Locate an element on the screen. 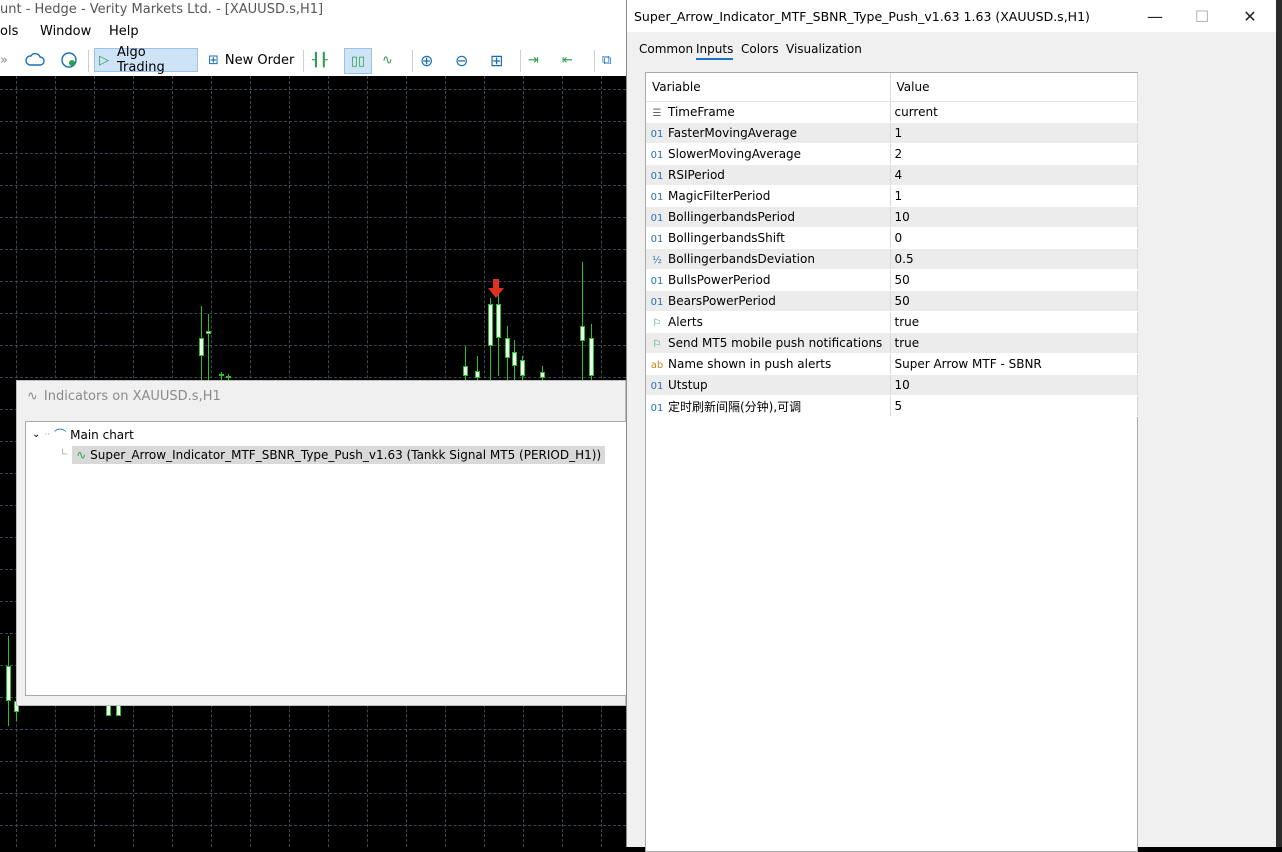 This screenshot has height=852, width=1282. variable-cell: 01 BollingerbandsShift is located at coordinates (768, 238).